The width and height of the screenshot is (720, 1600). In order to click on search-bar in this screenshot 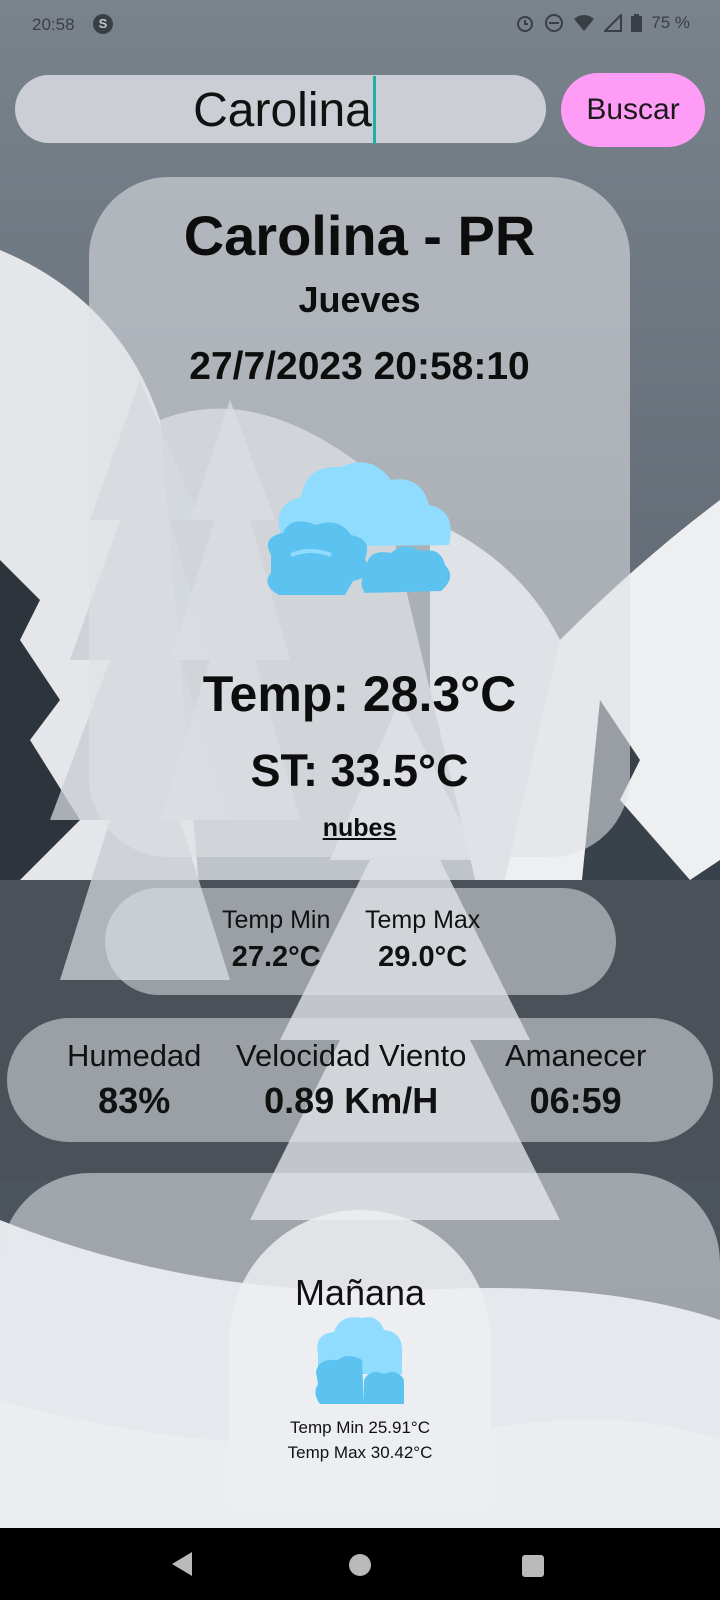, I will do `click(282, 110)`.